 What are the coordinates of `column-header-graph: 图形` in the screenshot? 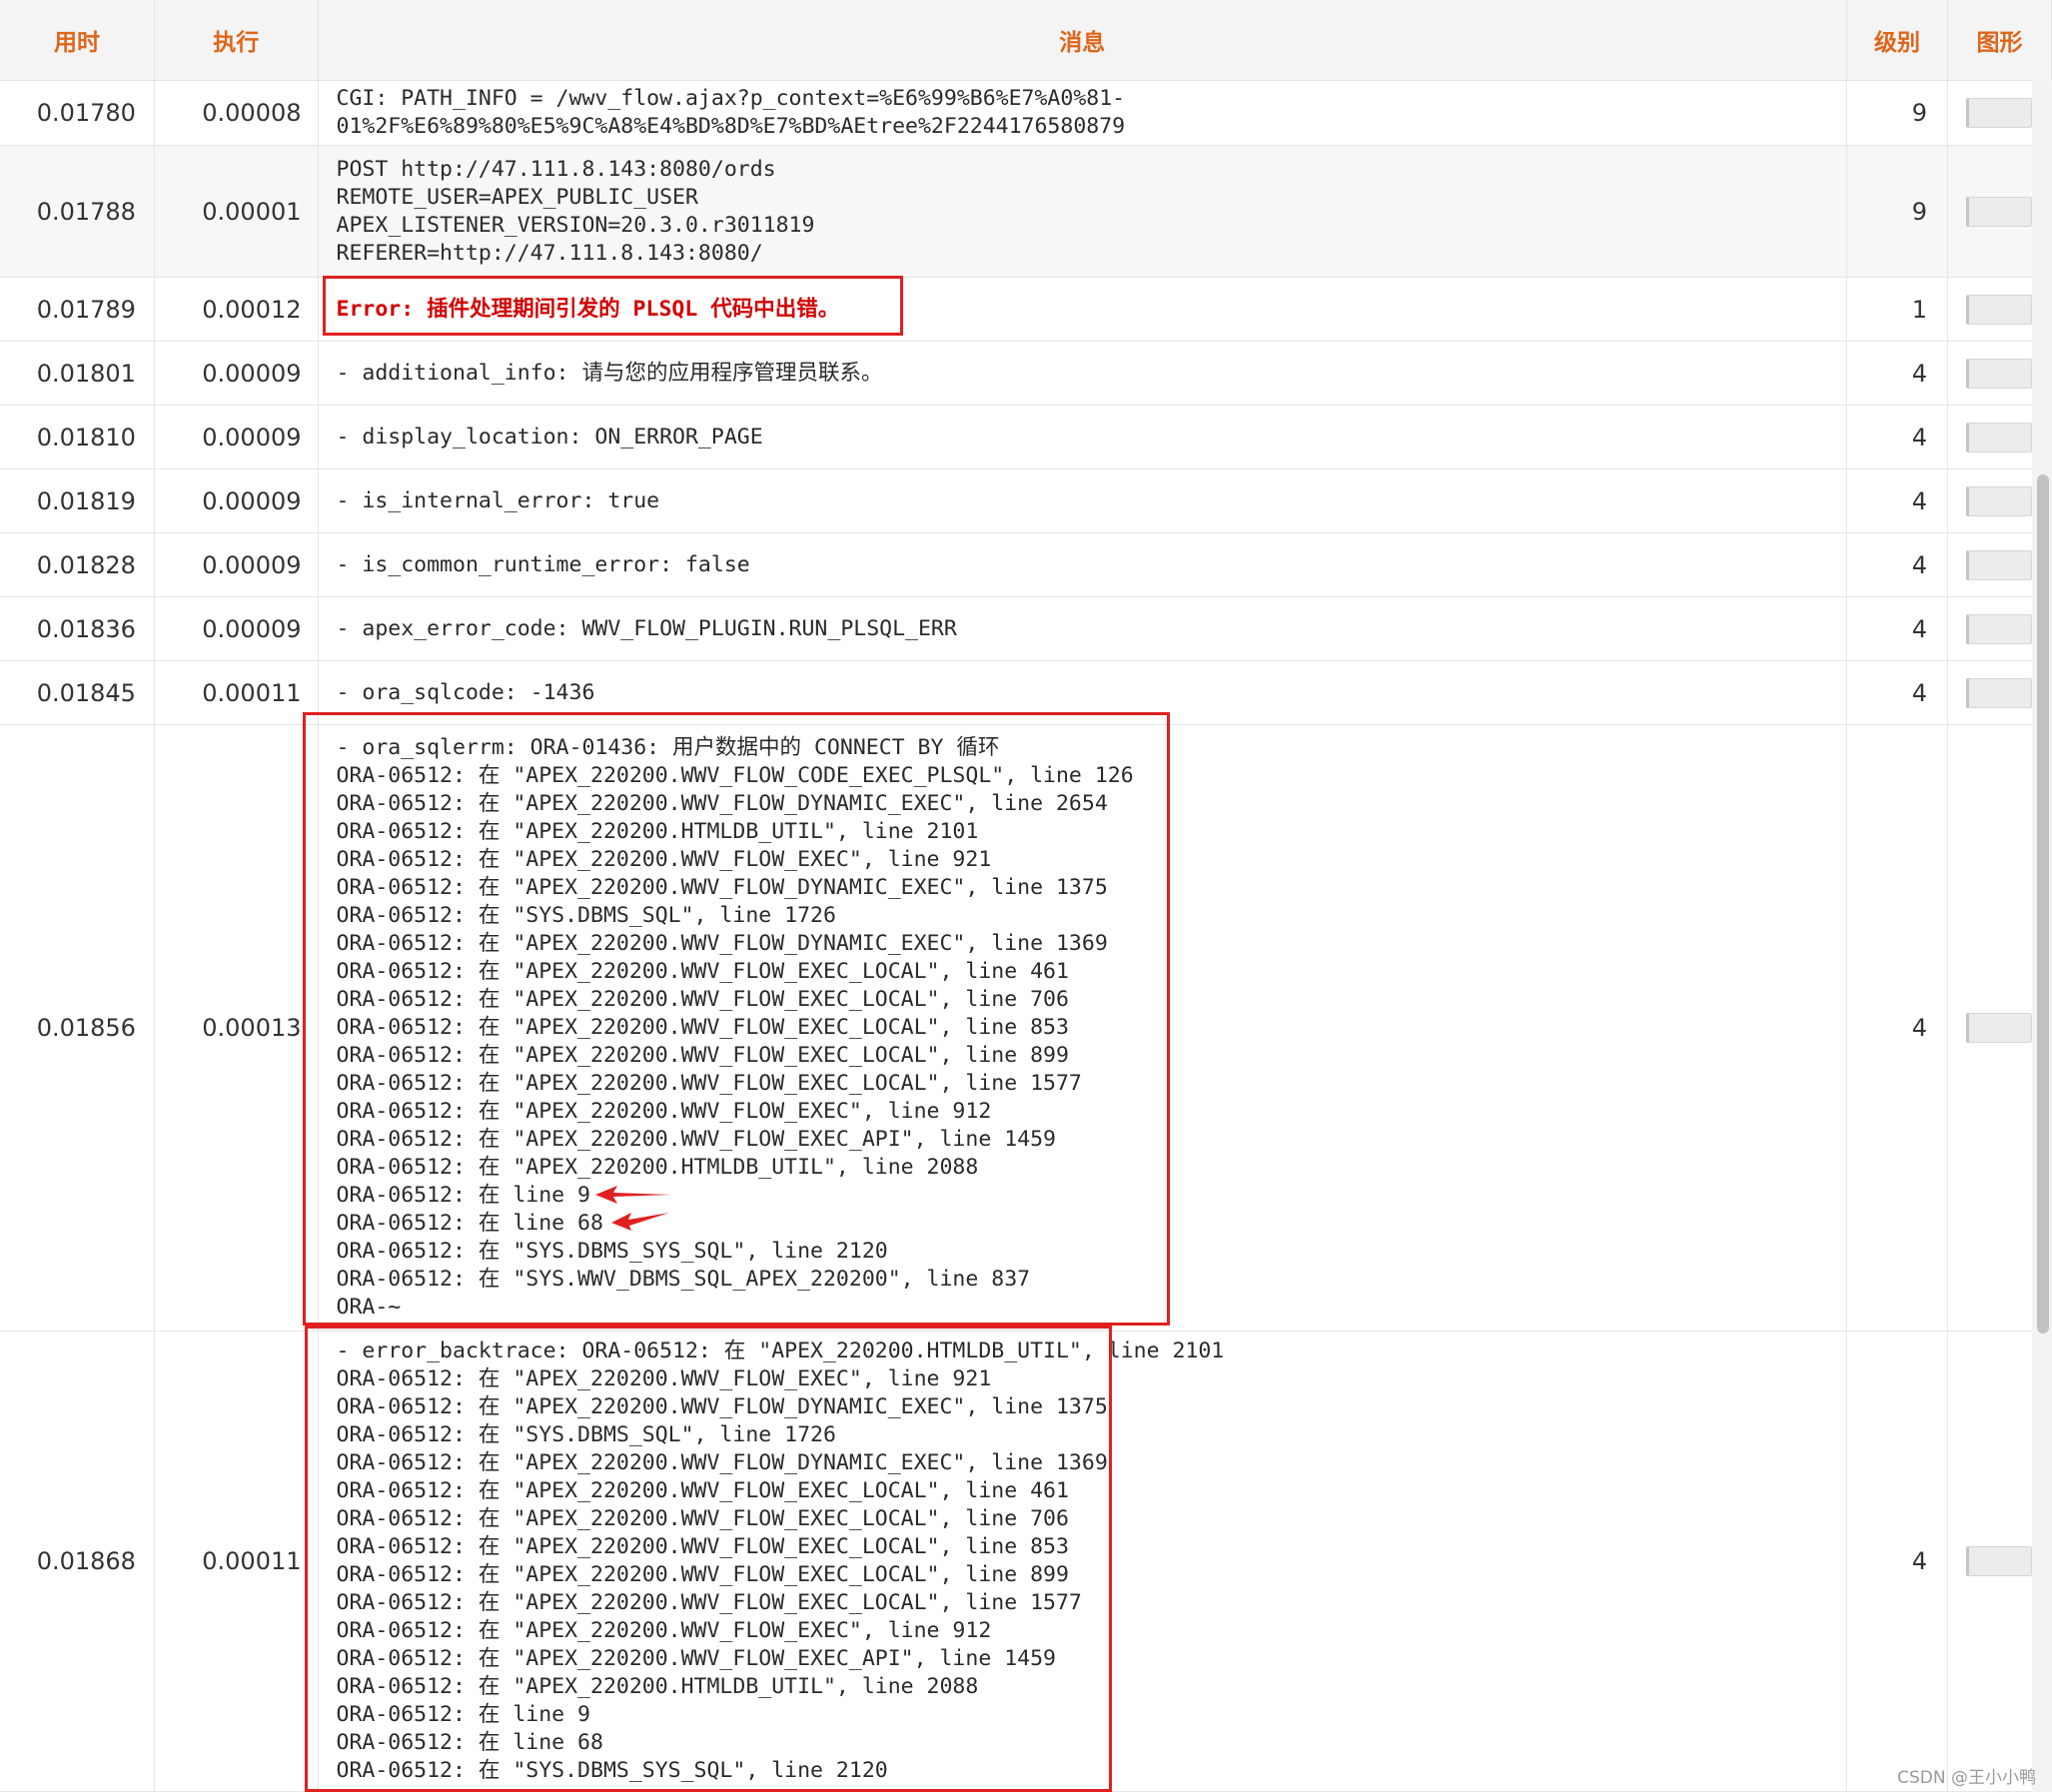 It's located at (1999, 40).